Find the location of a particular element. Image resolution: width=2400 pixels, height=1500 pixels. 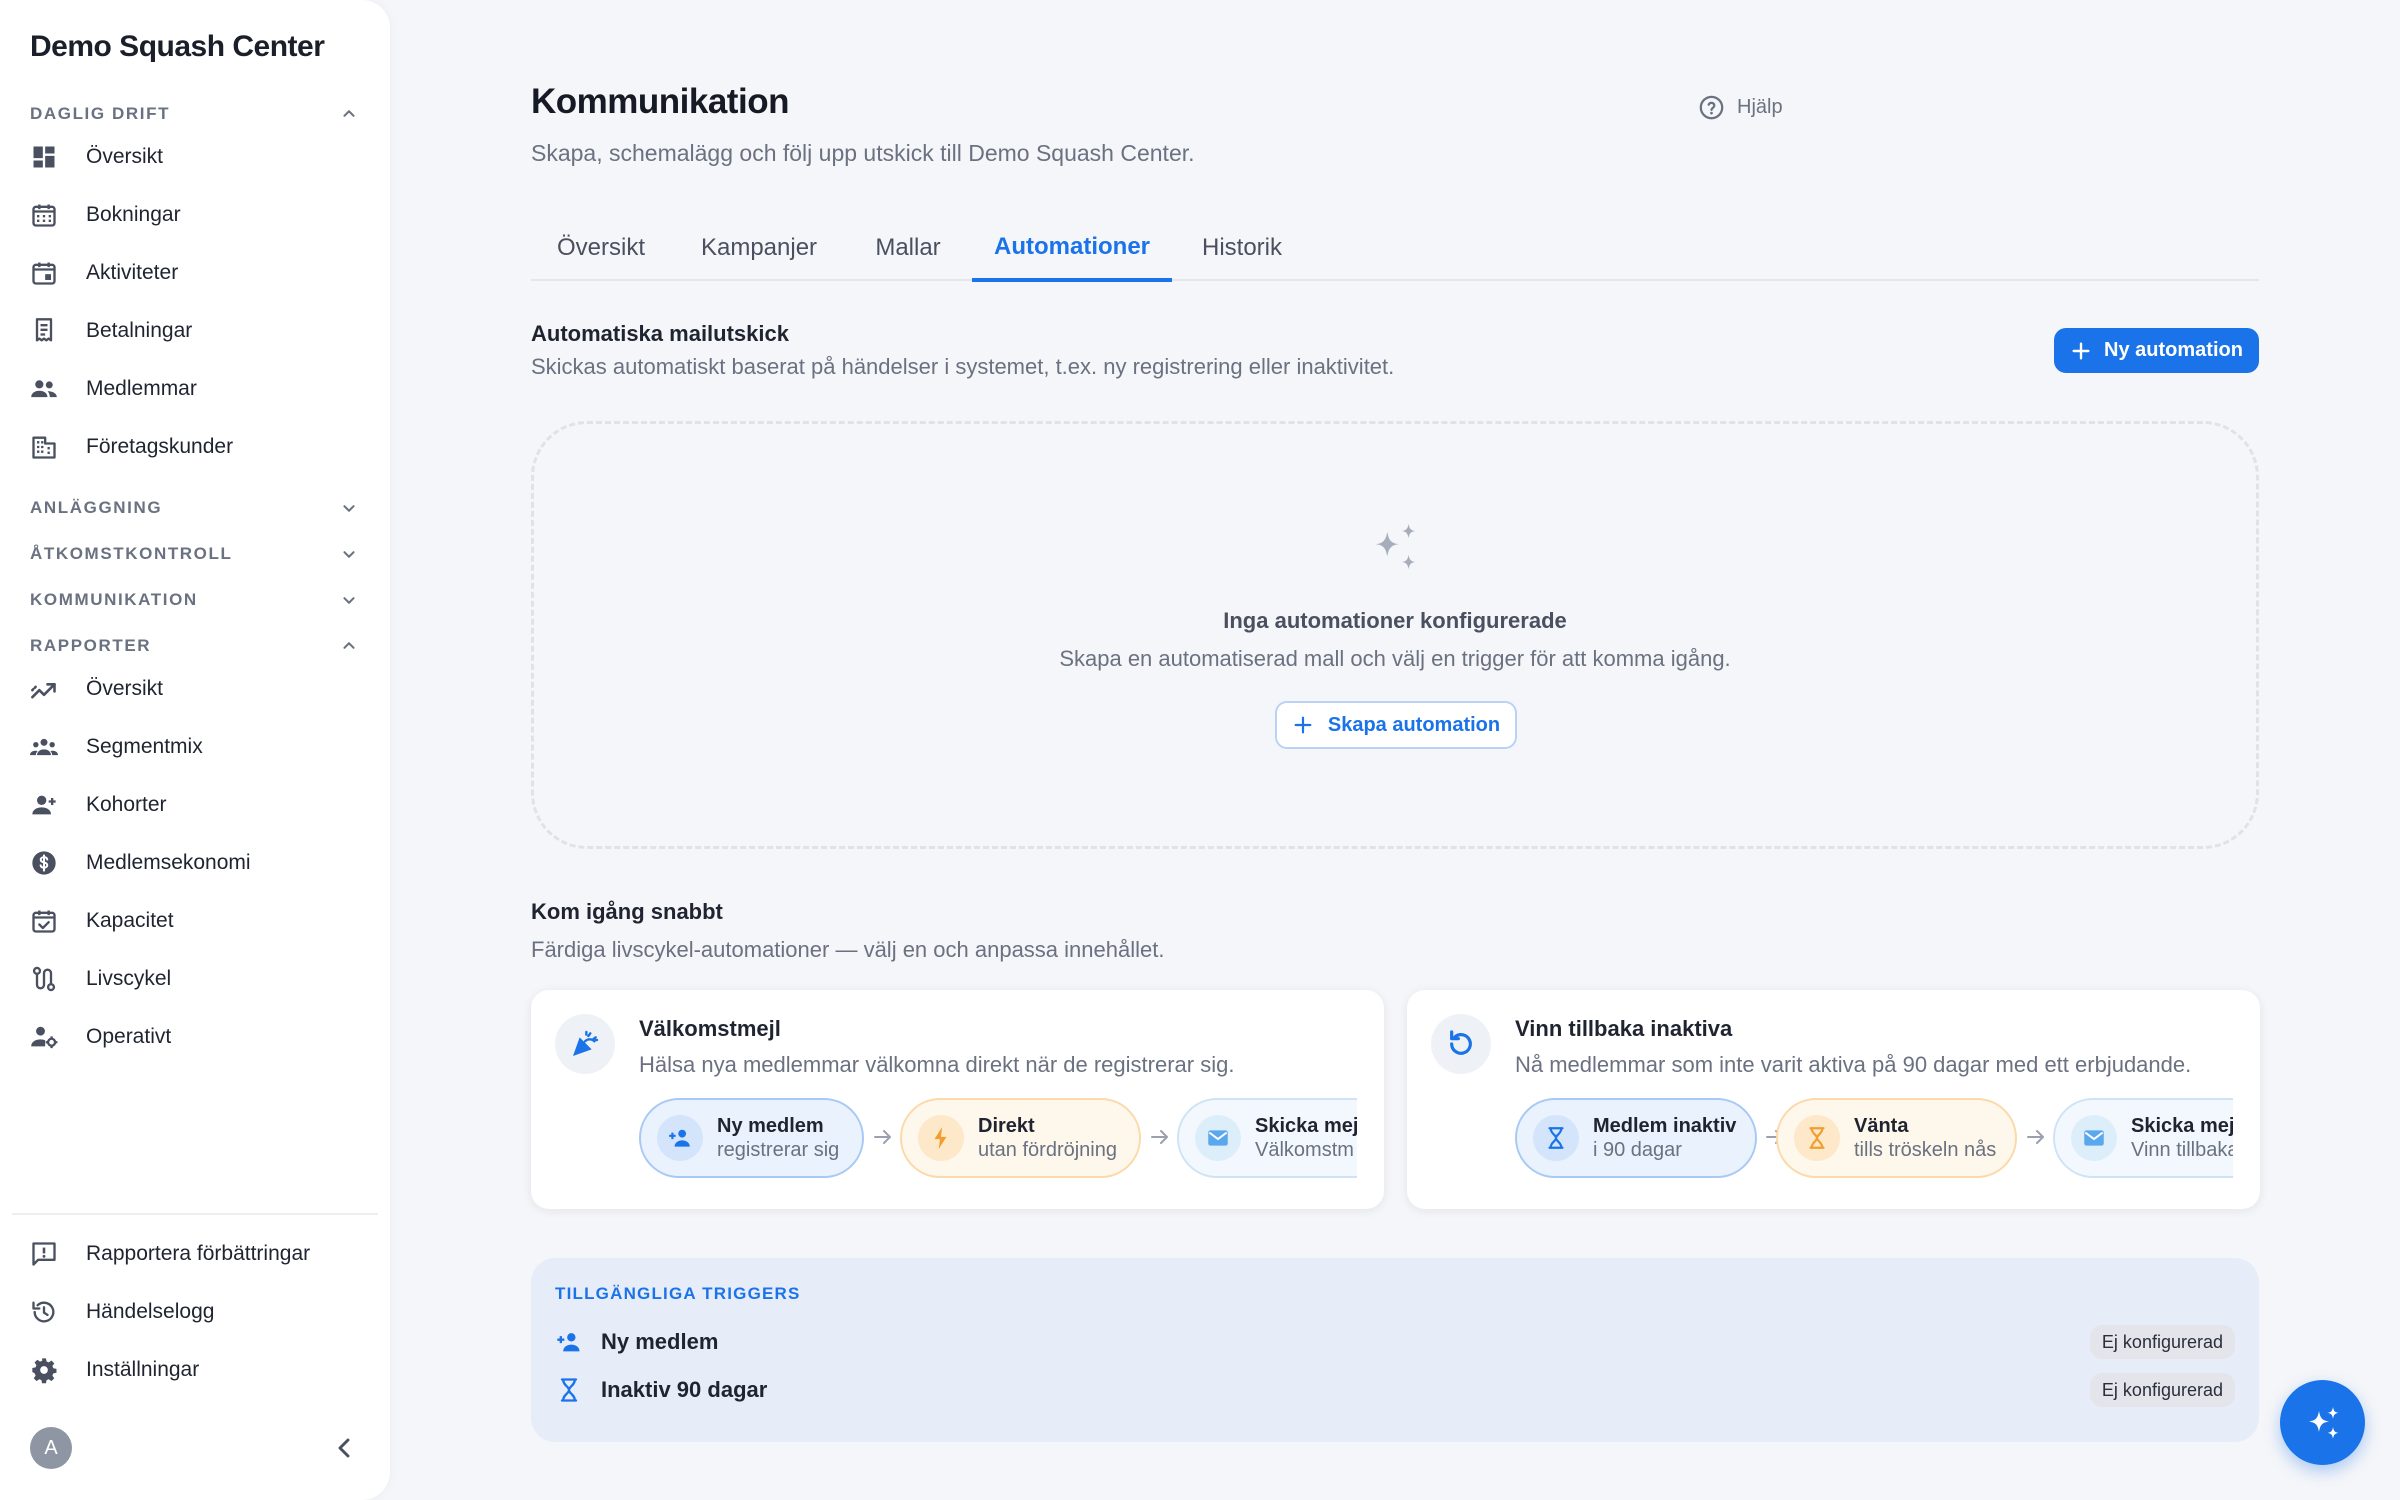

status-badge: Ej konfigurerad is located at coordinates (2162, 1390).